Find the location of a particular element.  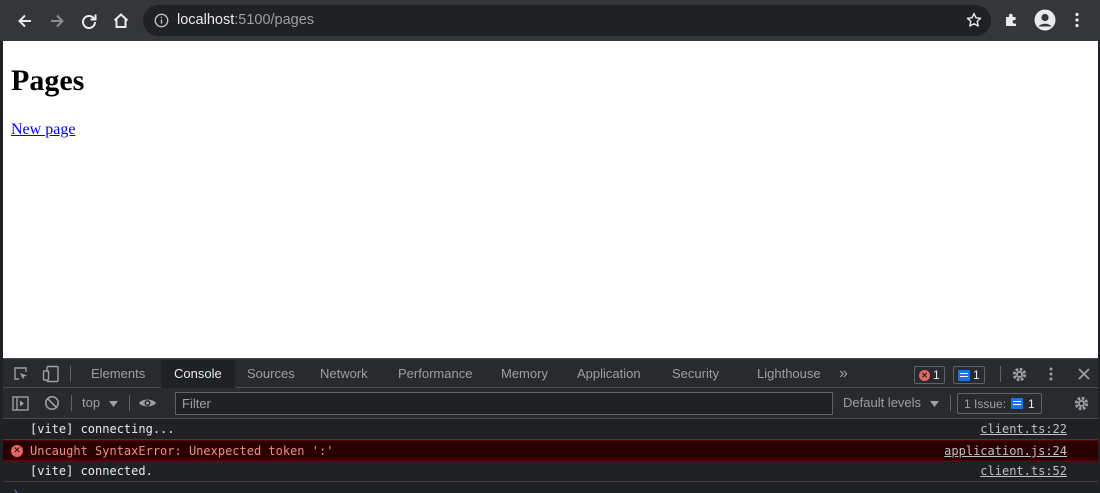

tab-network: Network is located at coordinates (344, 374).